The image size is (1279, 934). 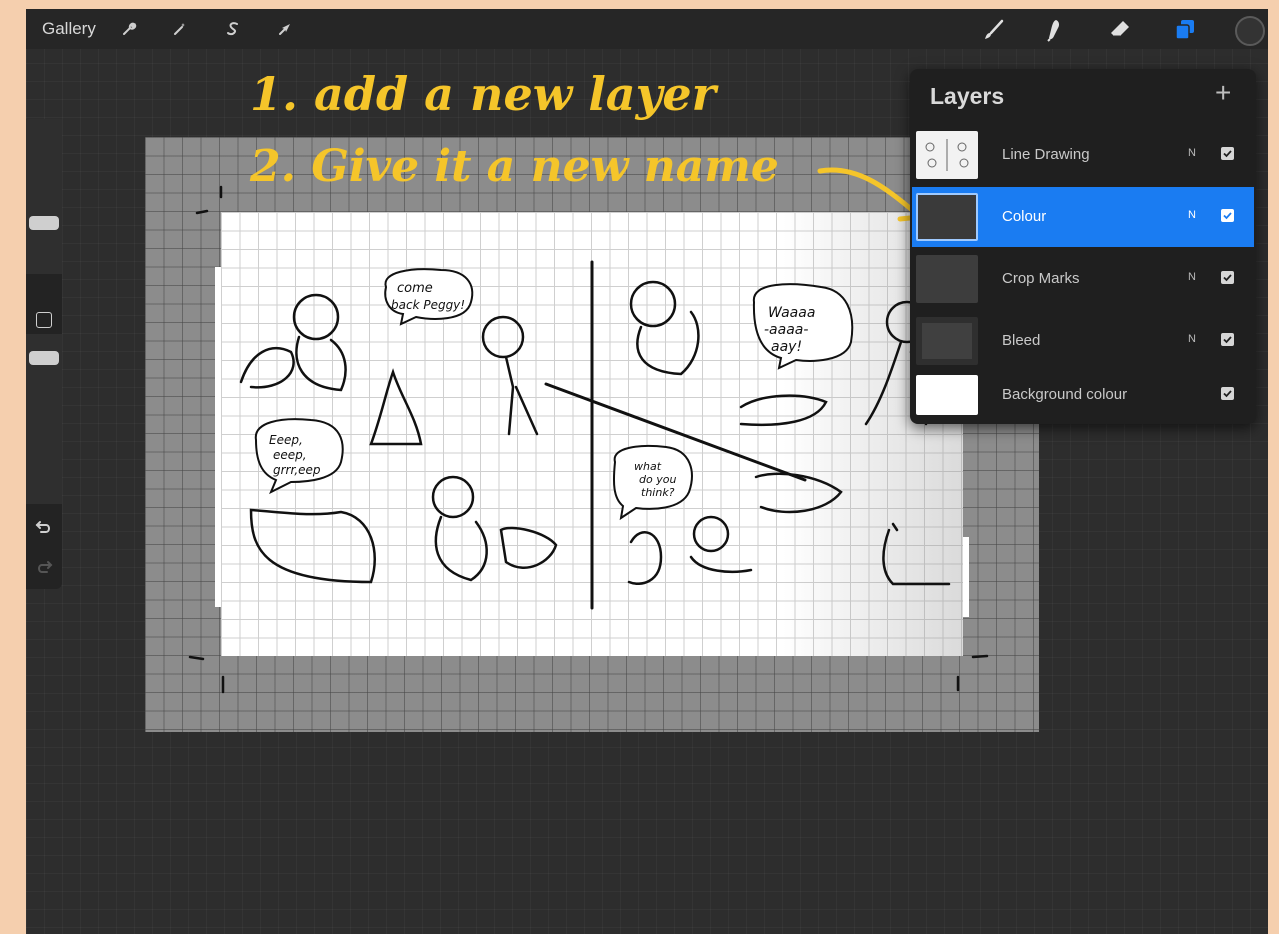 I want to click on layer-name: Line Drawing, so click(x=1046, y=154).